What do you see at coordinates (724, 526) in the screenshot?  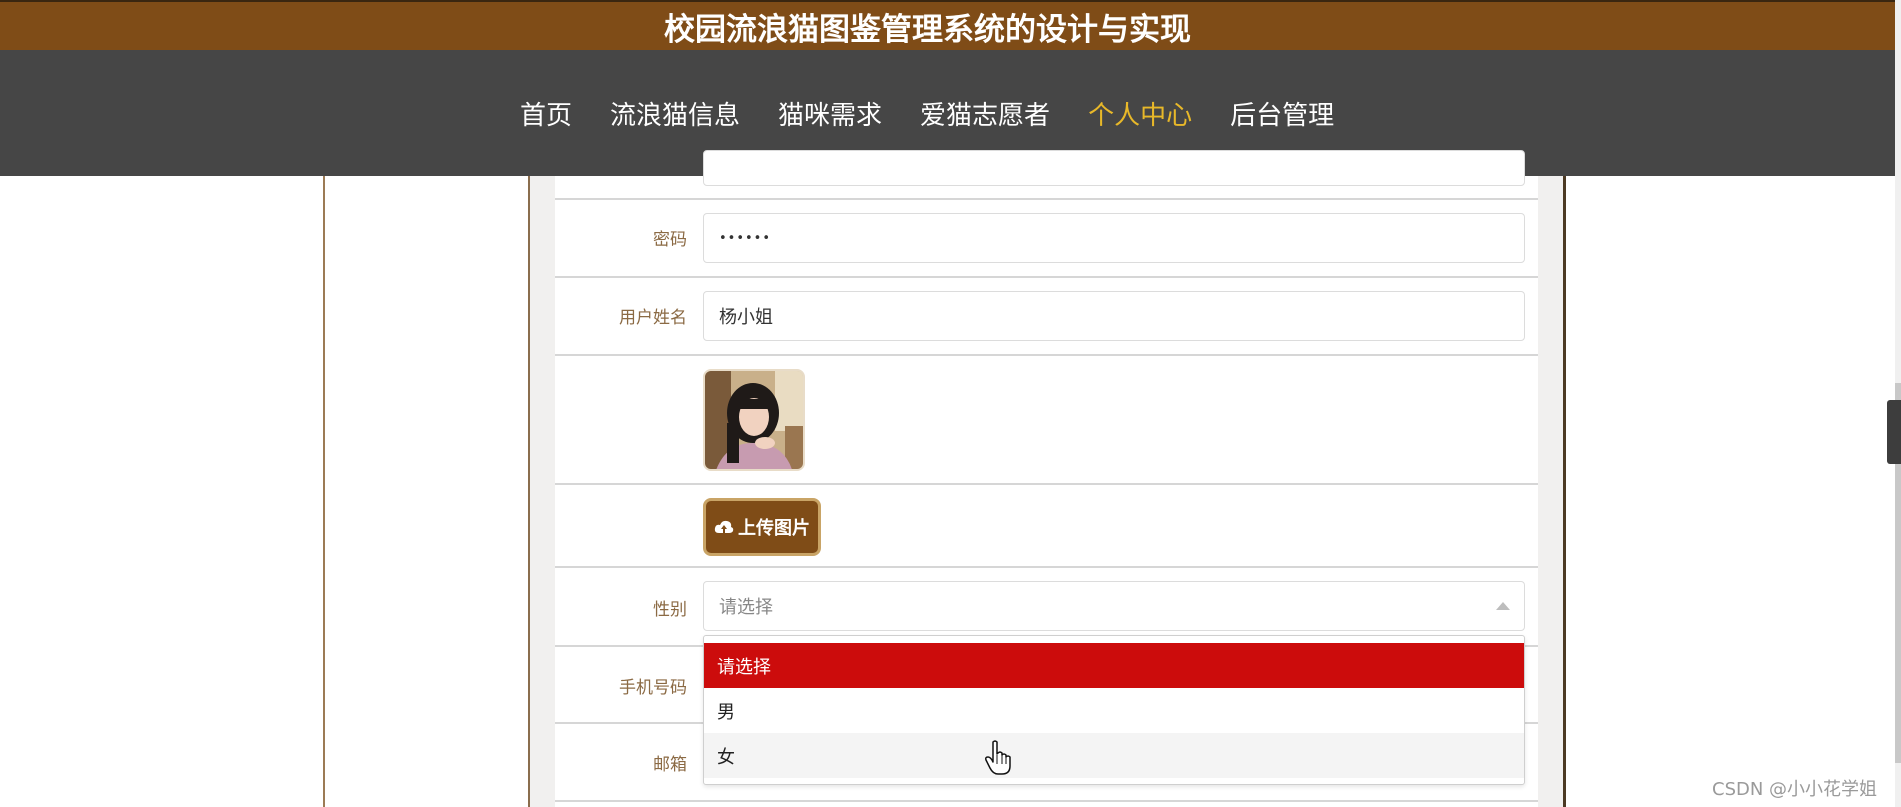 I see `cloud-upload-icon` at bounding box center [724, 526].